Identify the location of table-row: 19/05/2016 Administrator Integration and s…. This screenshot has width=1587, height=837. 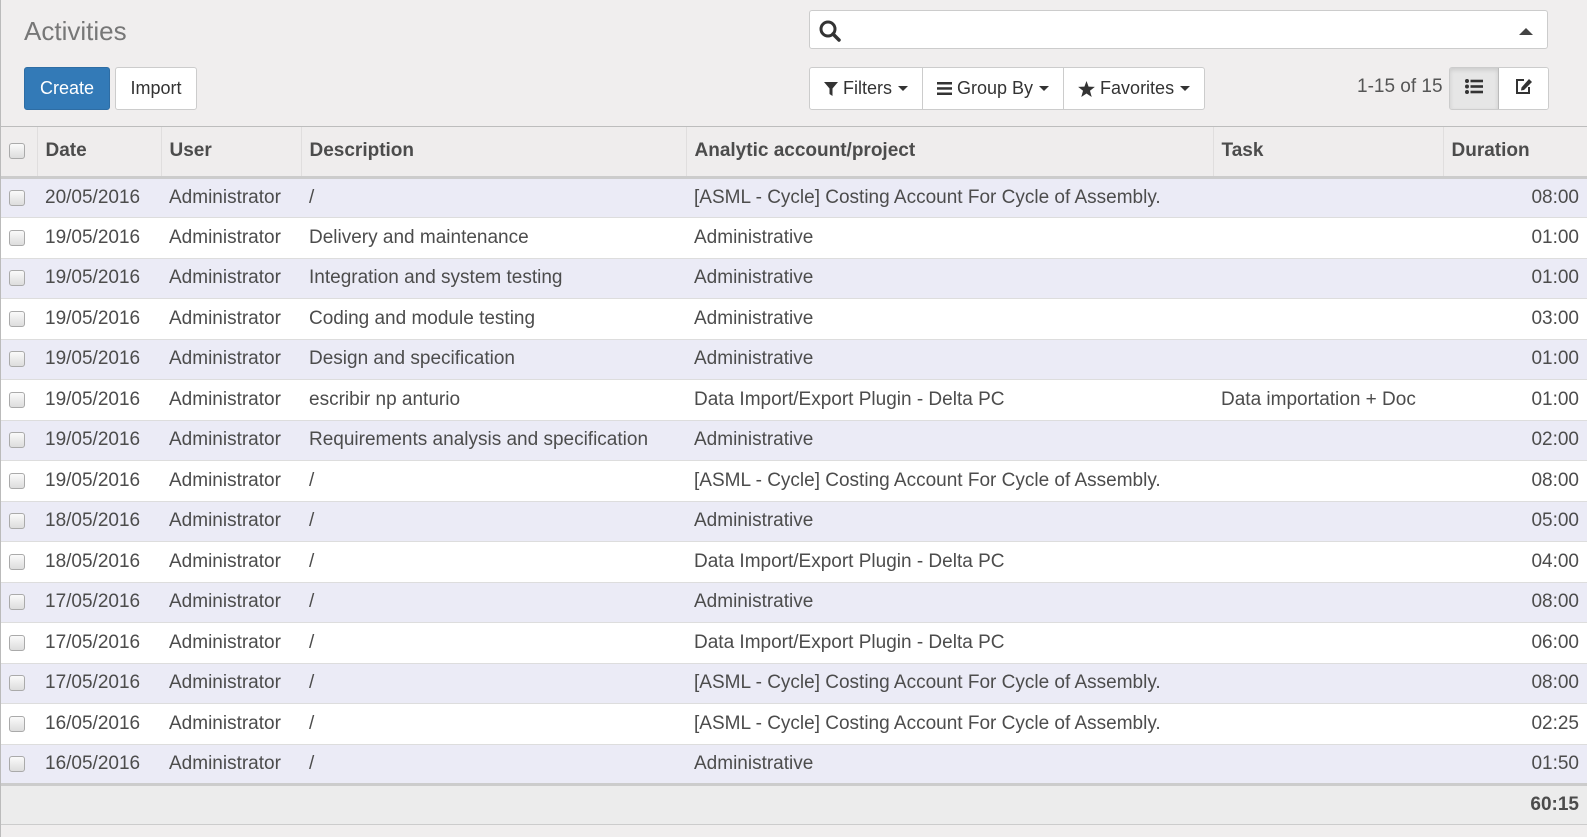
(794, 278).